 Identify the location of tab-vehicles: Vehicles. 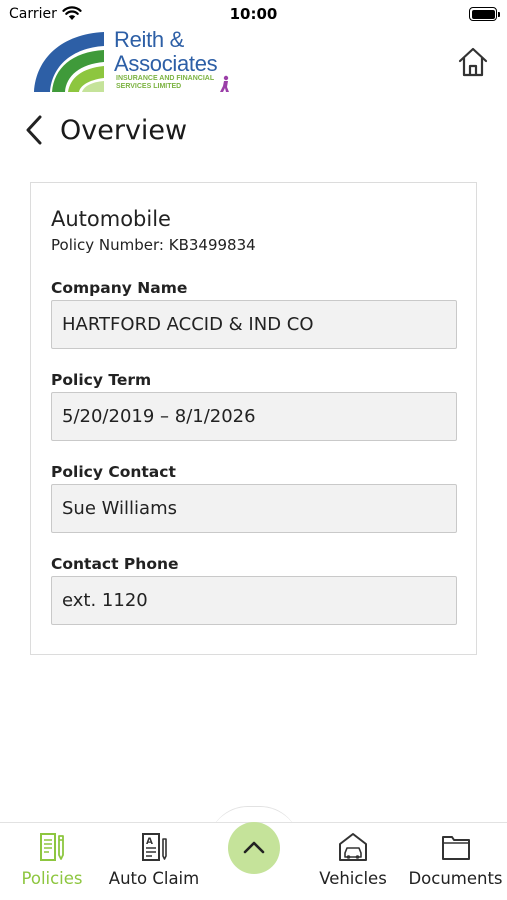
(353, 861).